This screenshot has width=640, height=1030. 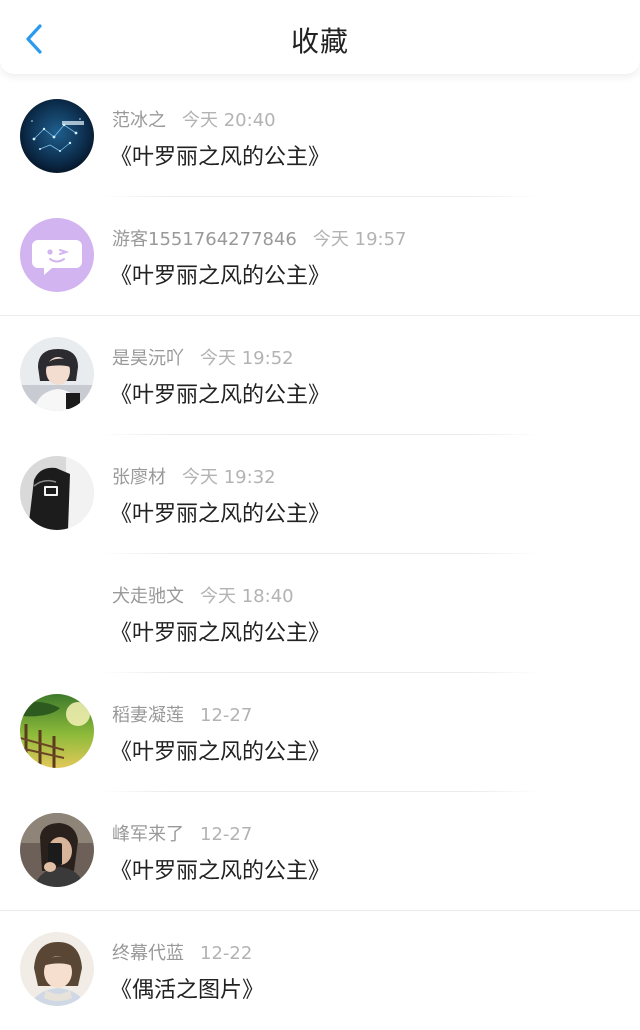 What do you see at coordinates (320, 851) in the screenshot?
I see `list-item: 峰军来了 12-27 《叶罗丽之风的公主》` at bounding box center [320, 851].